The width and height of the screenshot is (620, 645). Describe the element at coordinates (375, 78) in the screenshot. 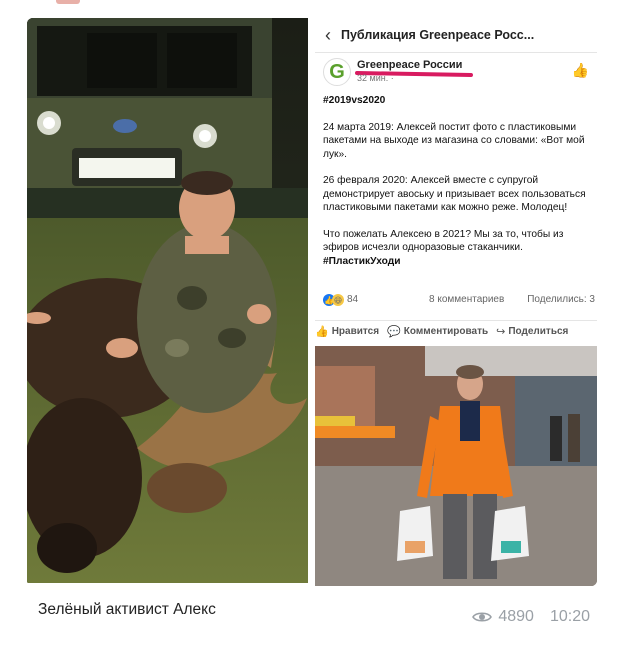

I see `post-date: 32 мин. ·` at that location.